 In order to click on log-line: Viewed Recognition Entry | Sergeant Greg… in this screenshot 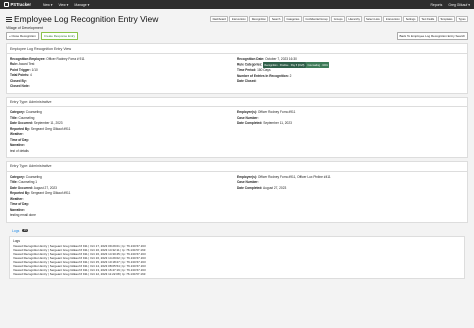, I will do `click(79, 274)`.